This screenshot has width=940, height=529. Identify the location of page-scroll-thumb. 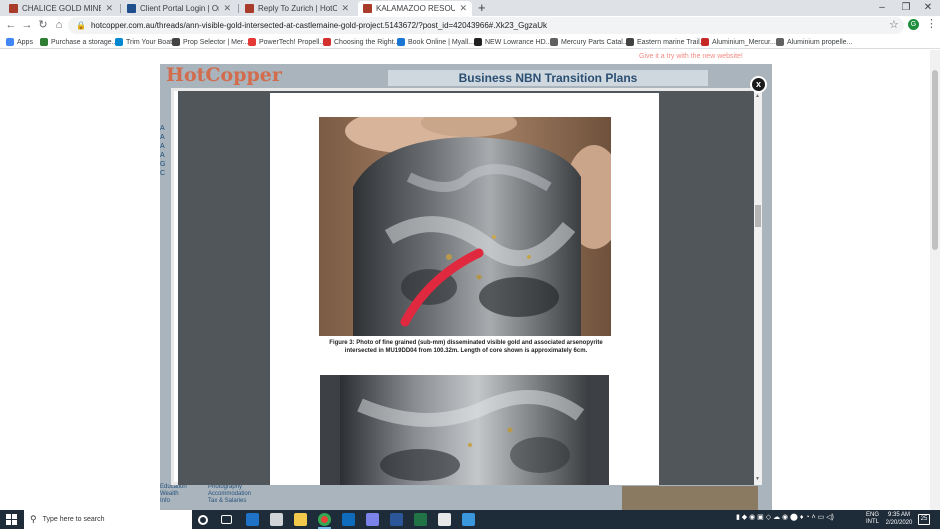
(935, 160).